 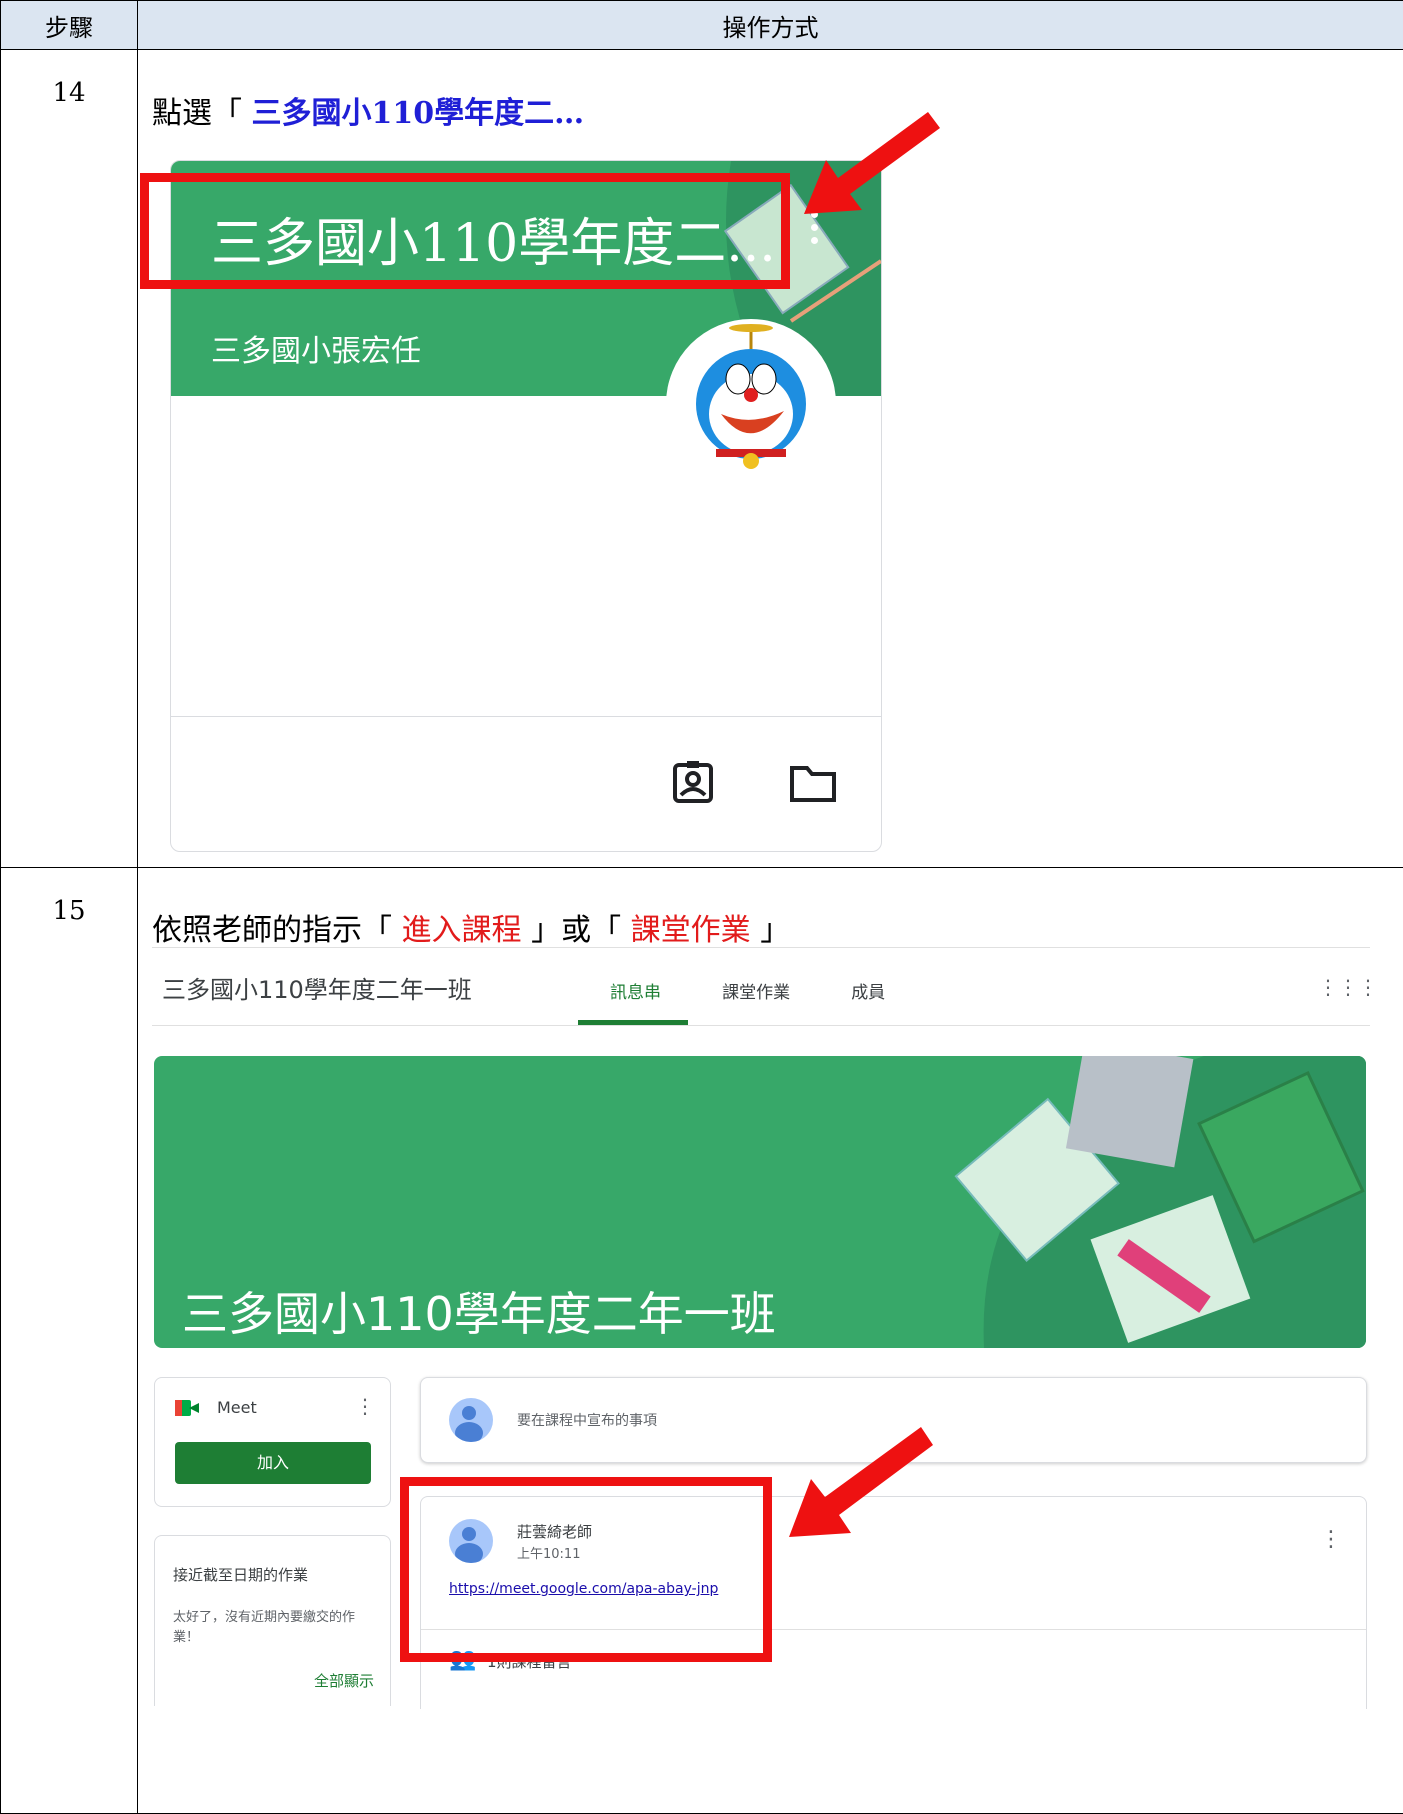 What do you see at coordinates (760, 1202) in the screenshot?
I see `class-banner: 三多國小110學年度二年一班` at bounding box center [760, 1202].